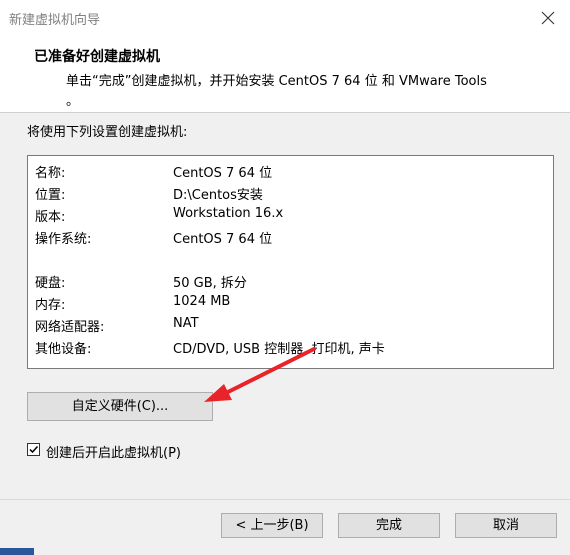 This screenshot has height=555, width=570. Describe the element at coordinates (17, 551) in the screenshot. I see `taskbar-edge` at that location.